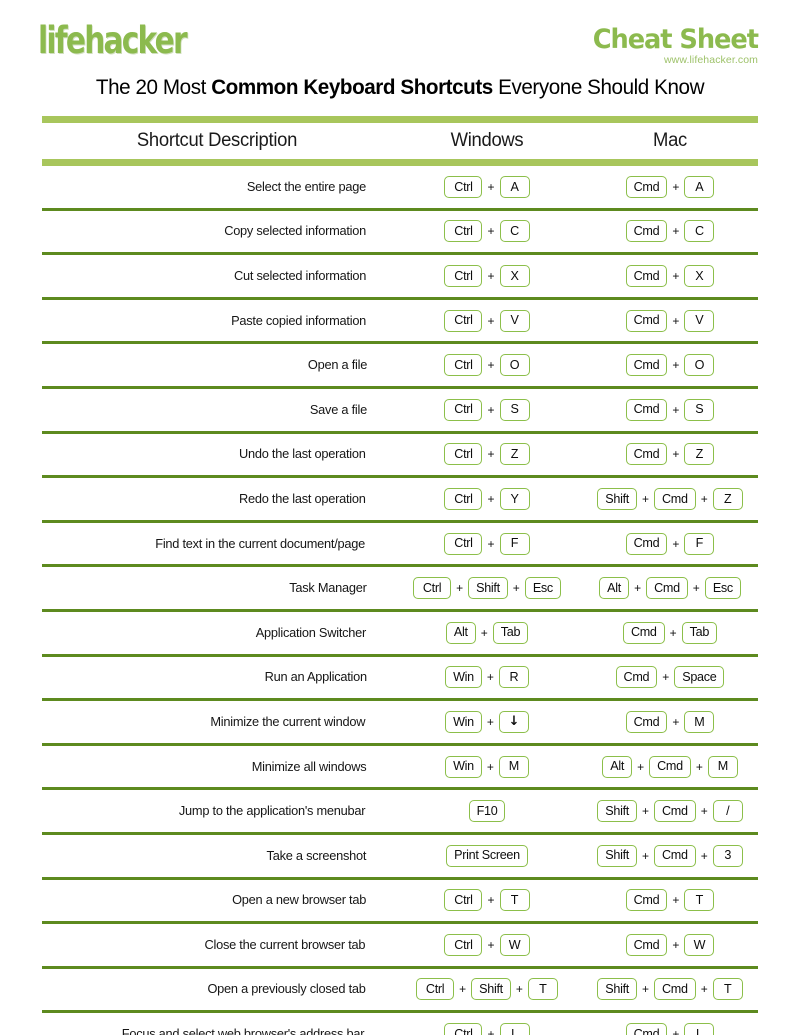 The width and height of the screenshot is (800, 1035). I want to click on key-cap: A, so click(514, 186).